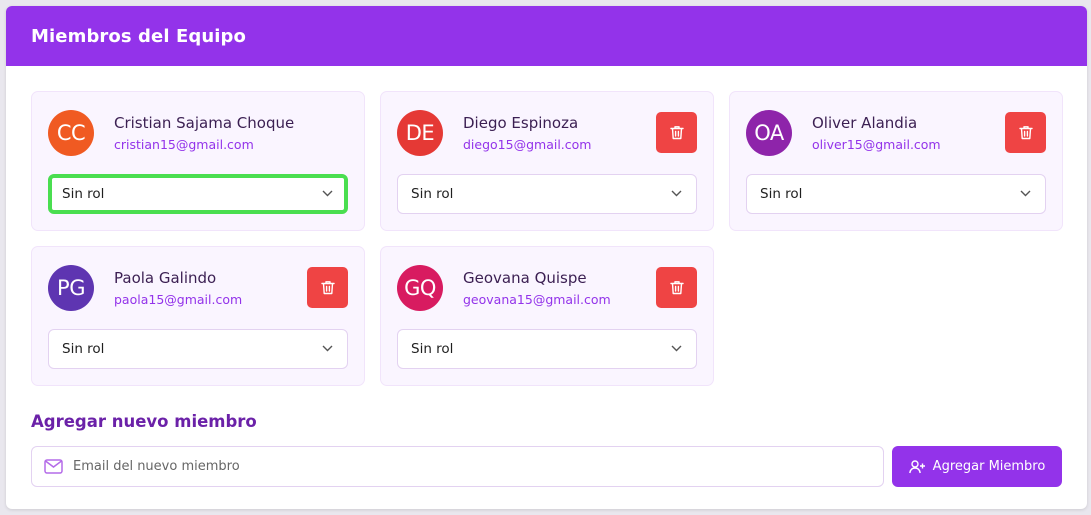 This screenshot has width=1091, height=515. Describe the element at coordinates (144, 421) in the screenshot. I see `add-member-heading: Agregar nuevo miembro` at that location.